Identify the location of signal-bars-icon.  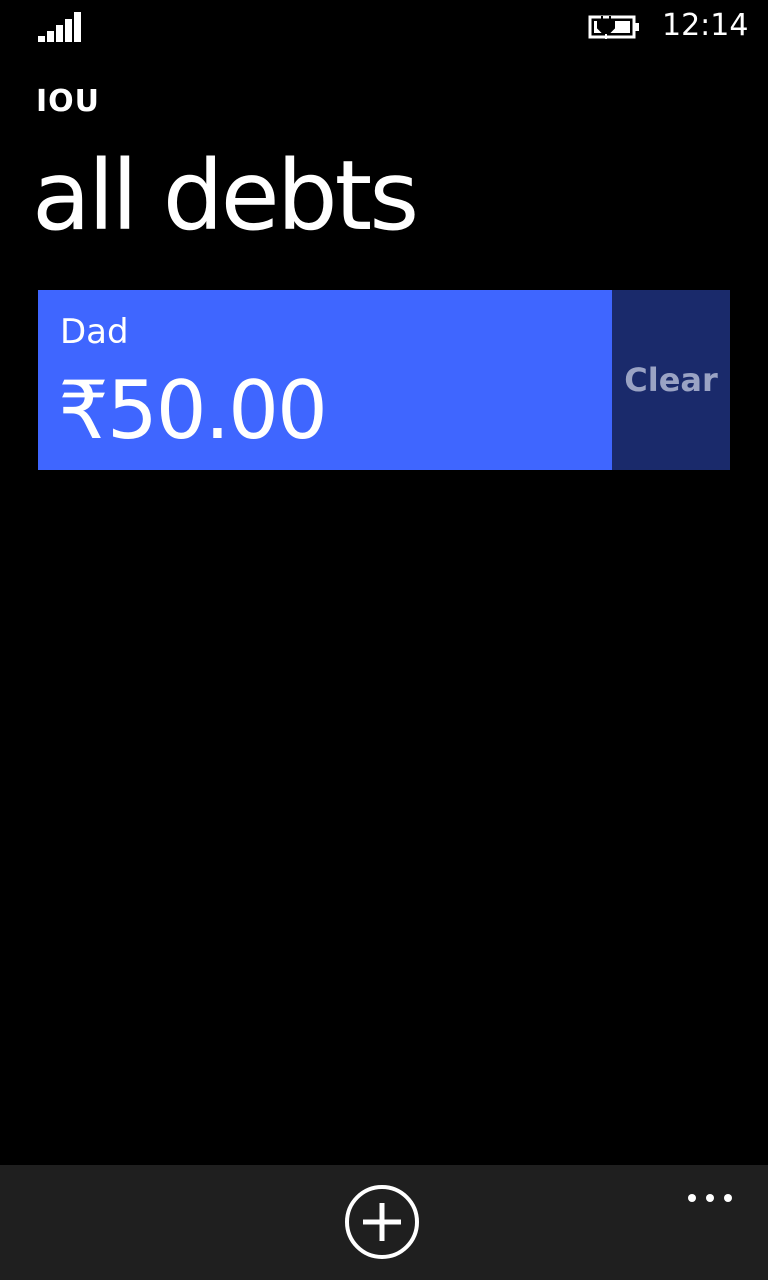
(59, 27).